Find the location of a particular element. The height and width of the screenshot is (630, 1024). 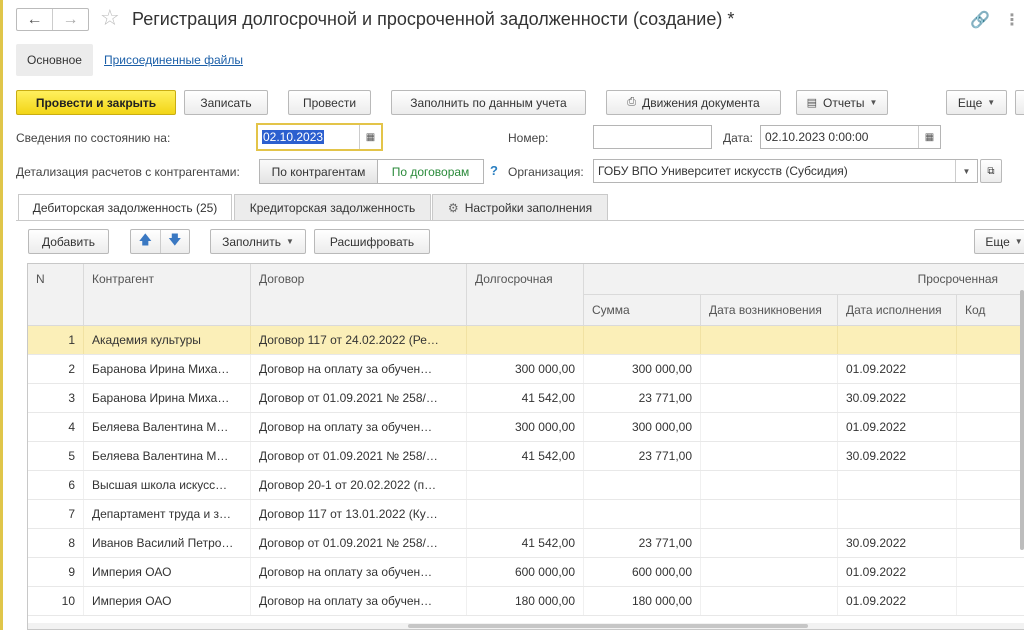

subtab-main: Основное is located at coordinates (54, 60).